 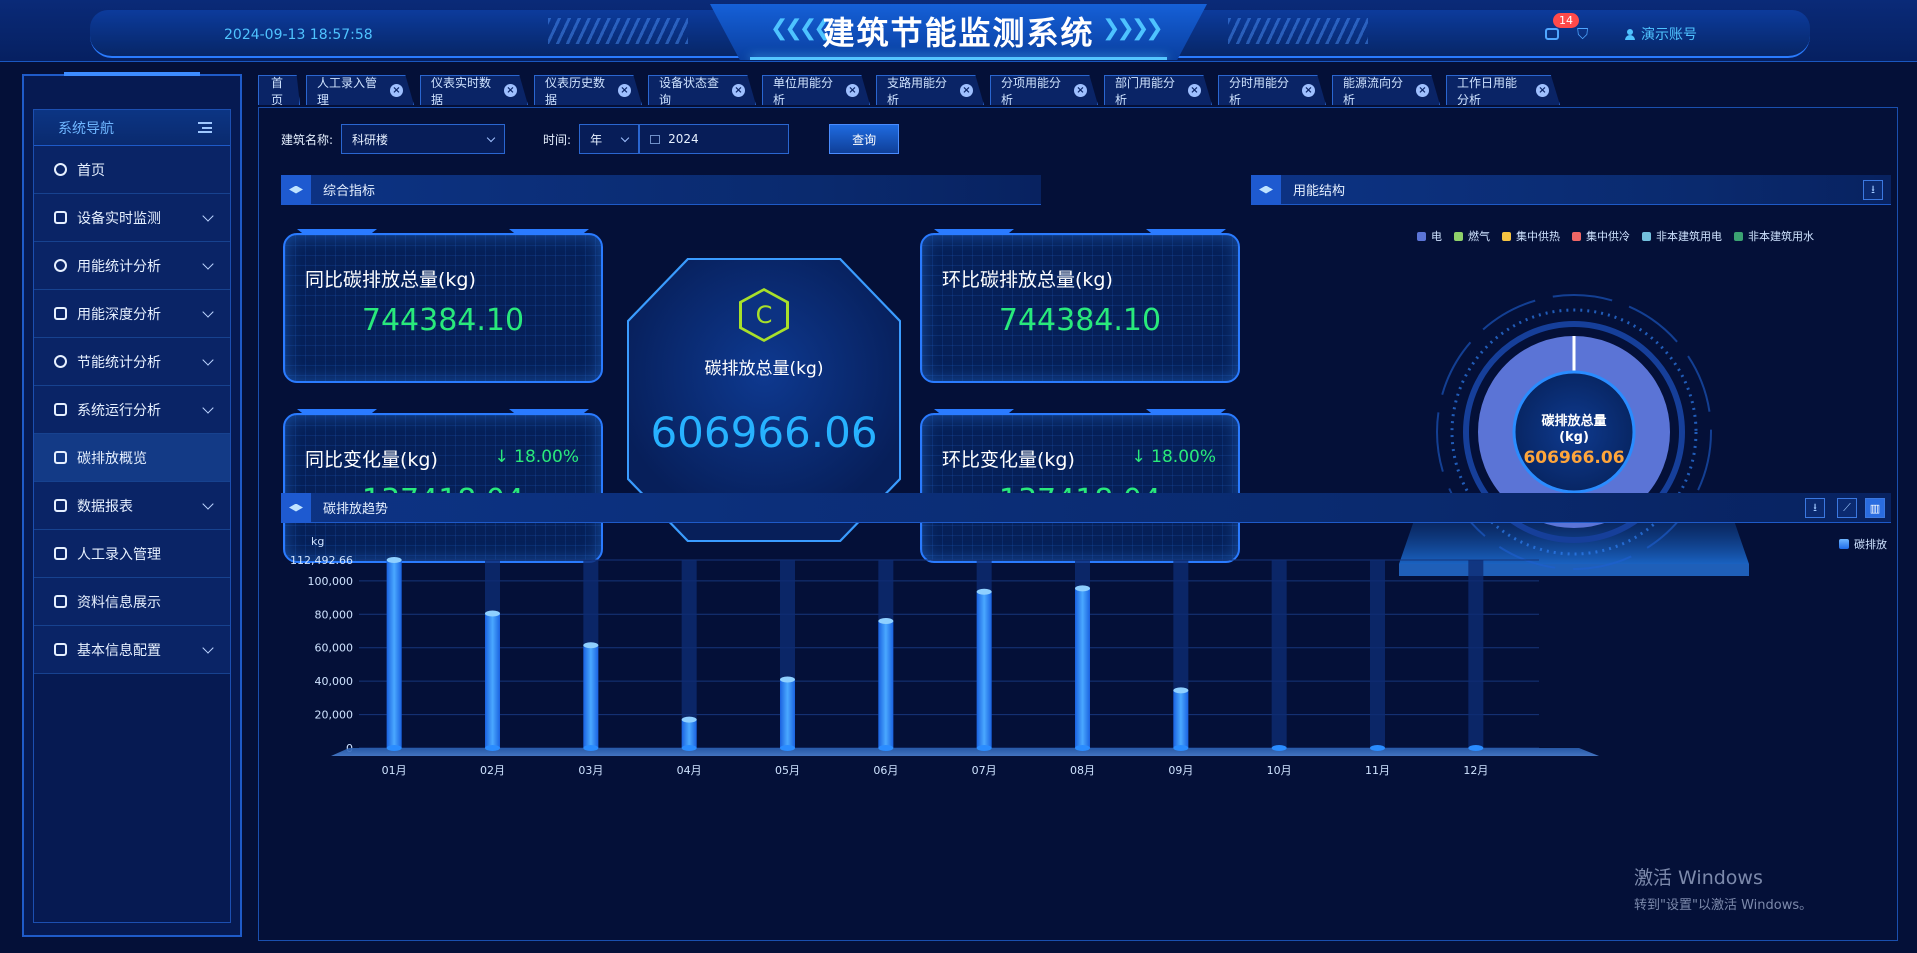 What do you see at coordinates (307, 139) in the screenshot?
I see `building-label: 建筑名称:` at bounding box center [307, 139].